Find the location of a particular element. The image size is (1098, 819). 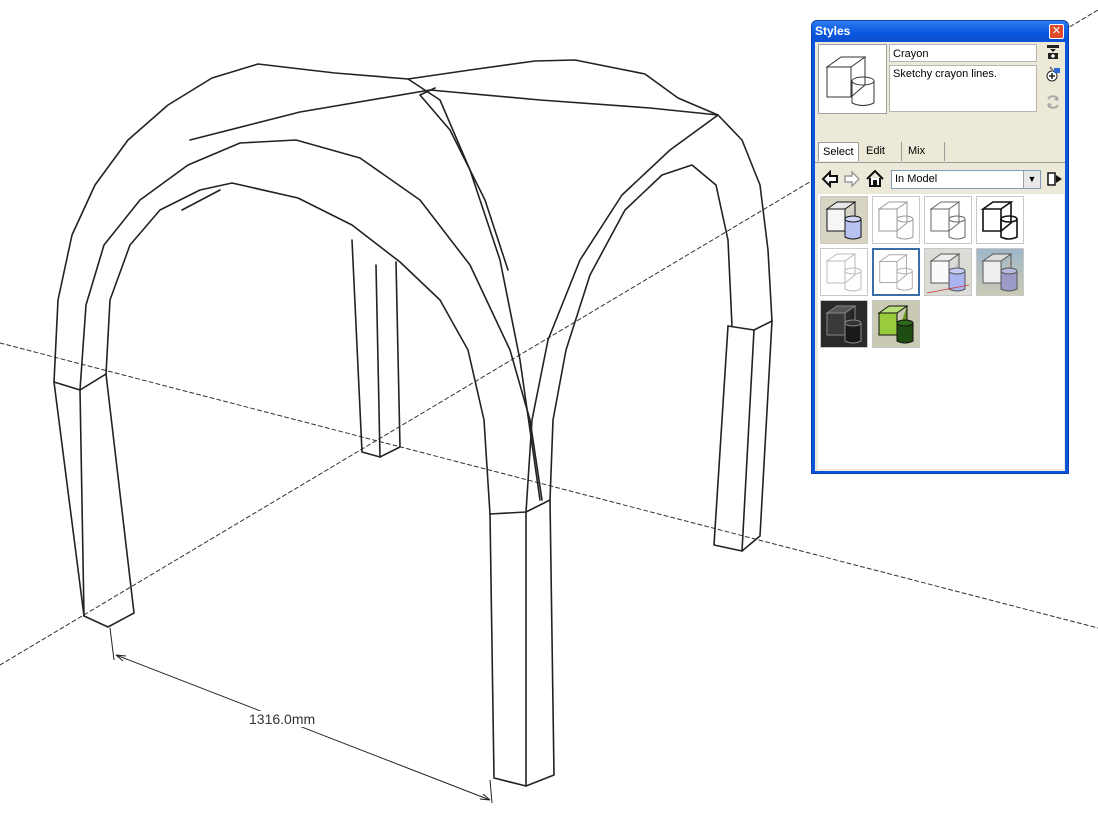

tab-divider is located at coordinates (940, 162).